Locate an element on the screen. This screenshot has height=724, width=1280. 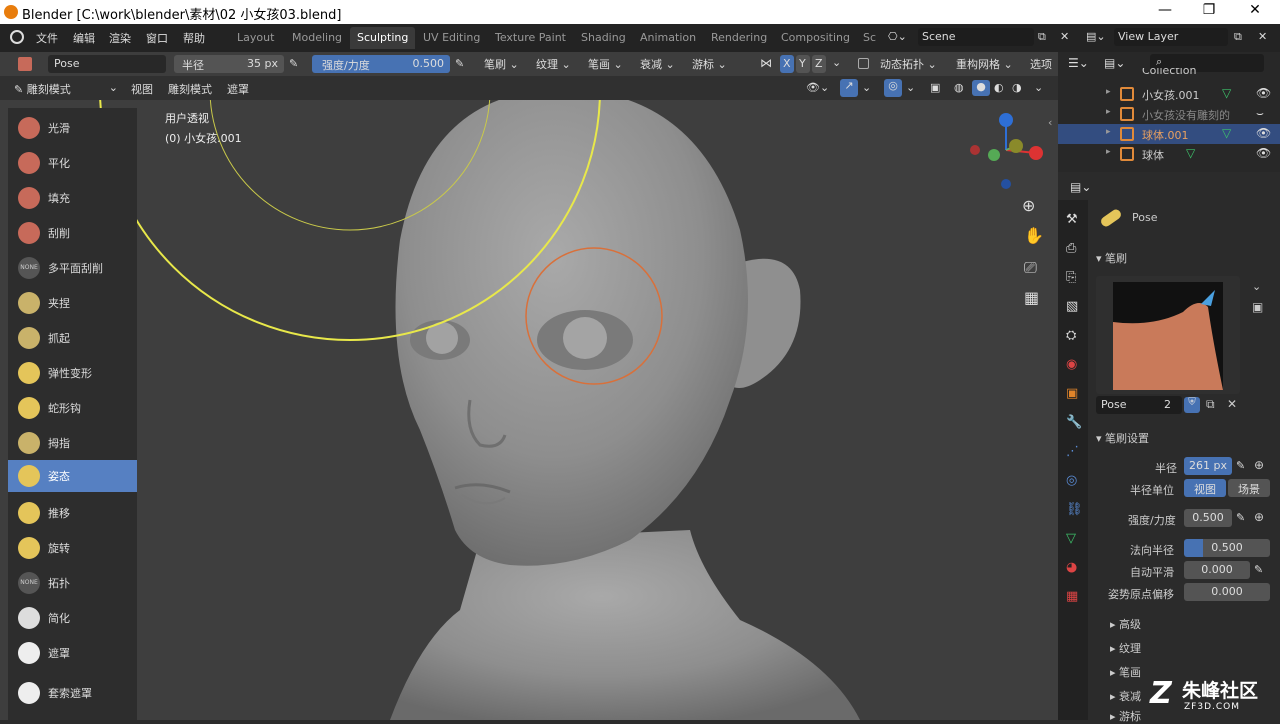
tool-tab-icon: ⚒ is located at coordinates (1072, 219).